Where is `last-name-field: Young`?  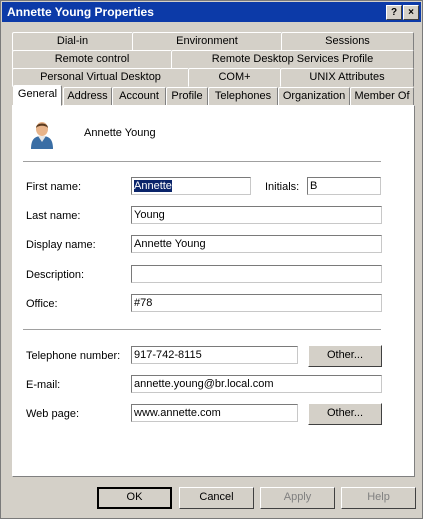
last-name-field: Young is located at coordinates (256, 215).